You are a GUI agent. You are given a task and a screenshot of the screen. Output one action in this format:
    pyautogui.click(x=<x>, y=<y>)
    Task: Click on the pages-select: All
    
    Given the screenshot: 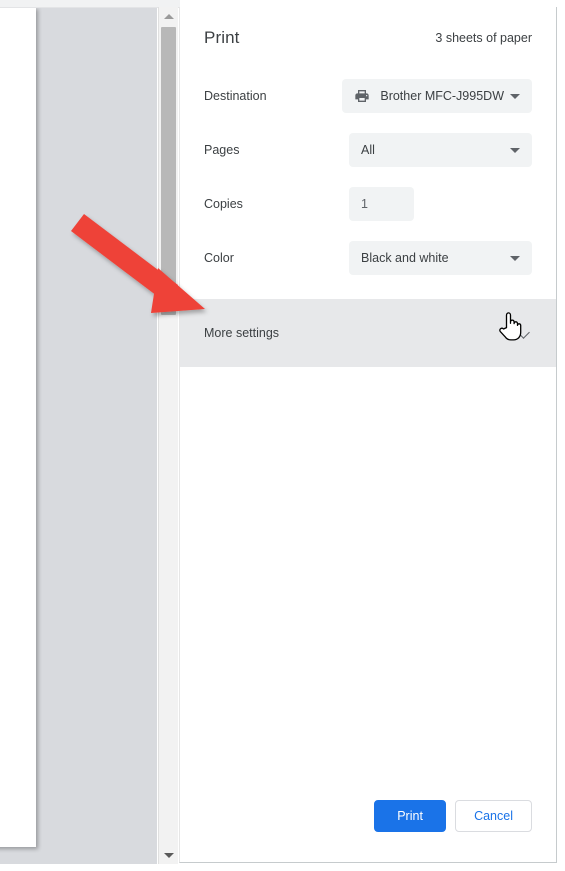 What is the action you would take?
    pyautogui.click(x=440, y=150)
    